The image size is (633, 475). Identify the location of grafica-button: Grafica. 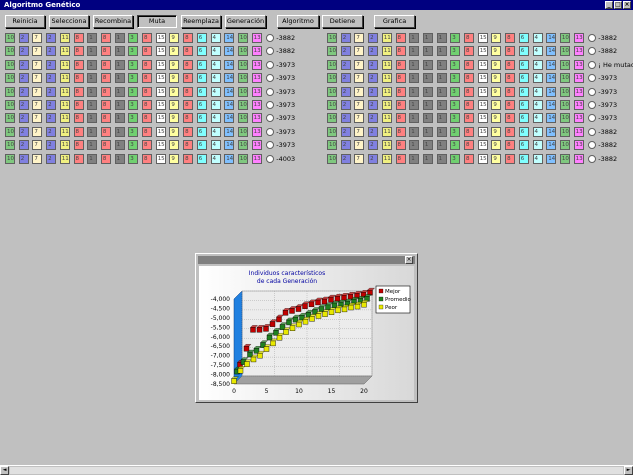
(394, 21).